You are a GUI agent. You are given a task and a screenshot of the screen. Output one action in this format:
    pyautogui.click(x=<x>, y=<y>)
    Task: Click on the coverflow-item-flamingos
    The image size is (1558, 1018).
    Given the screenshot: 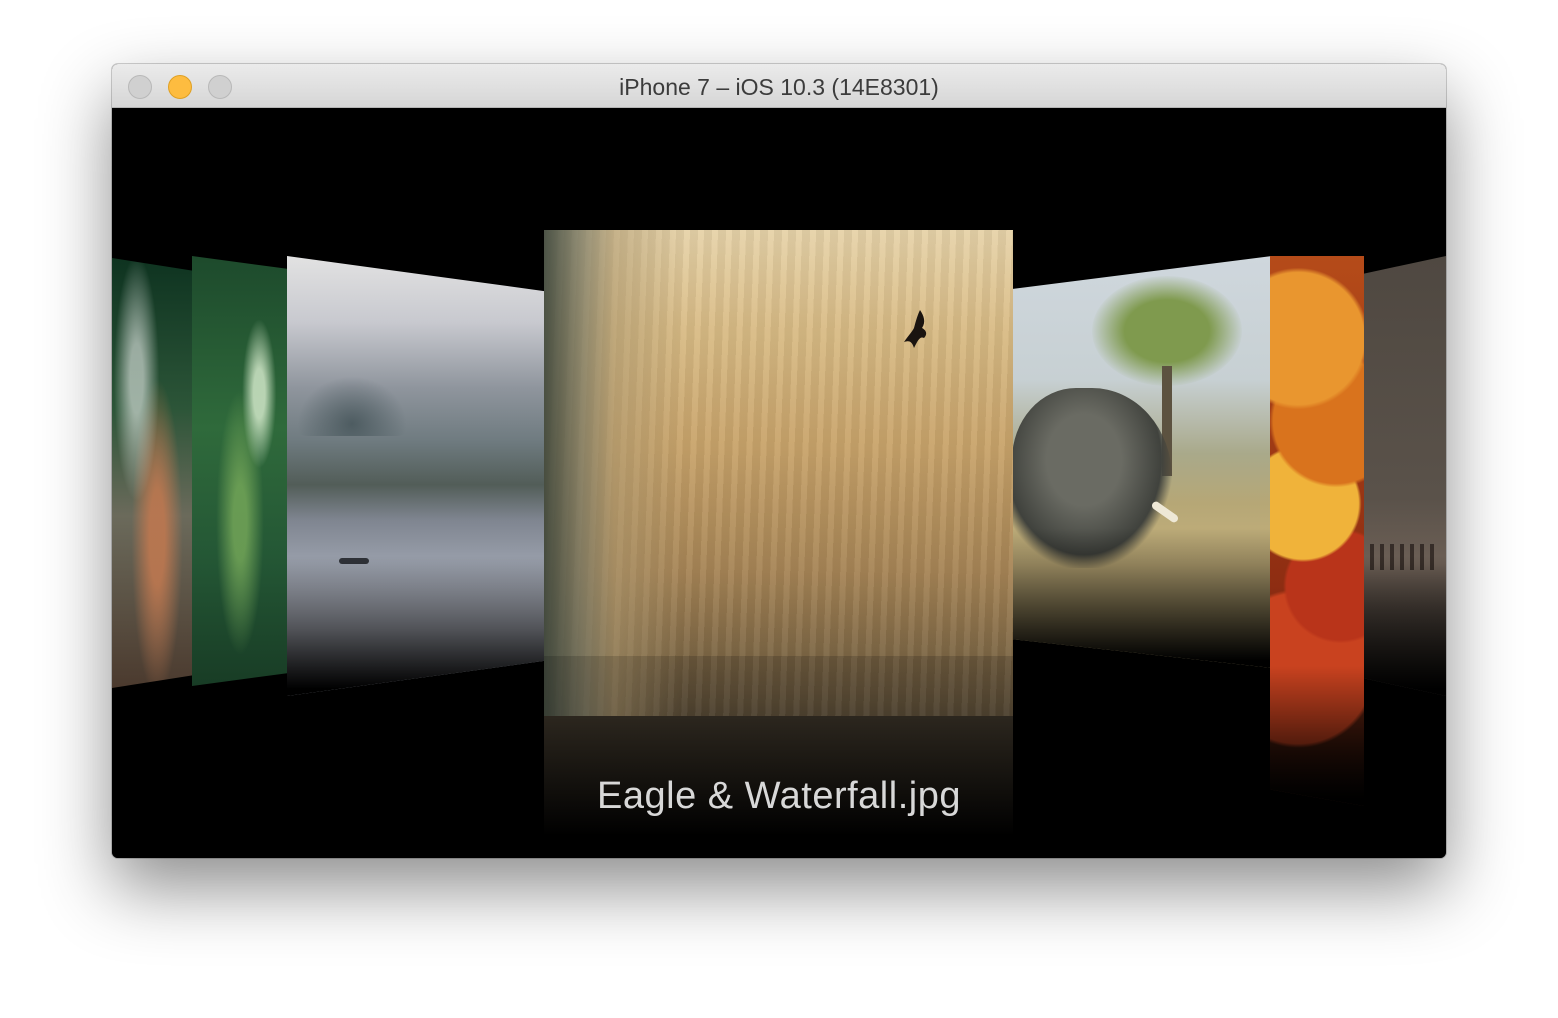 What is the action you would take?
    pyautogui.click(x=1405, y=476)
    